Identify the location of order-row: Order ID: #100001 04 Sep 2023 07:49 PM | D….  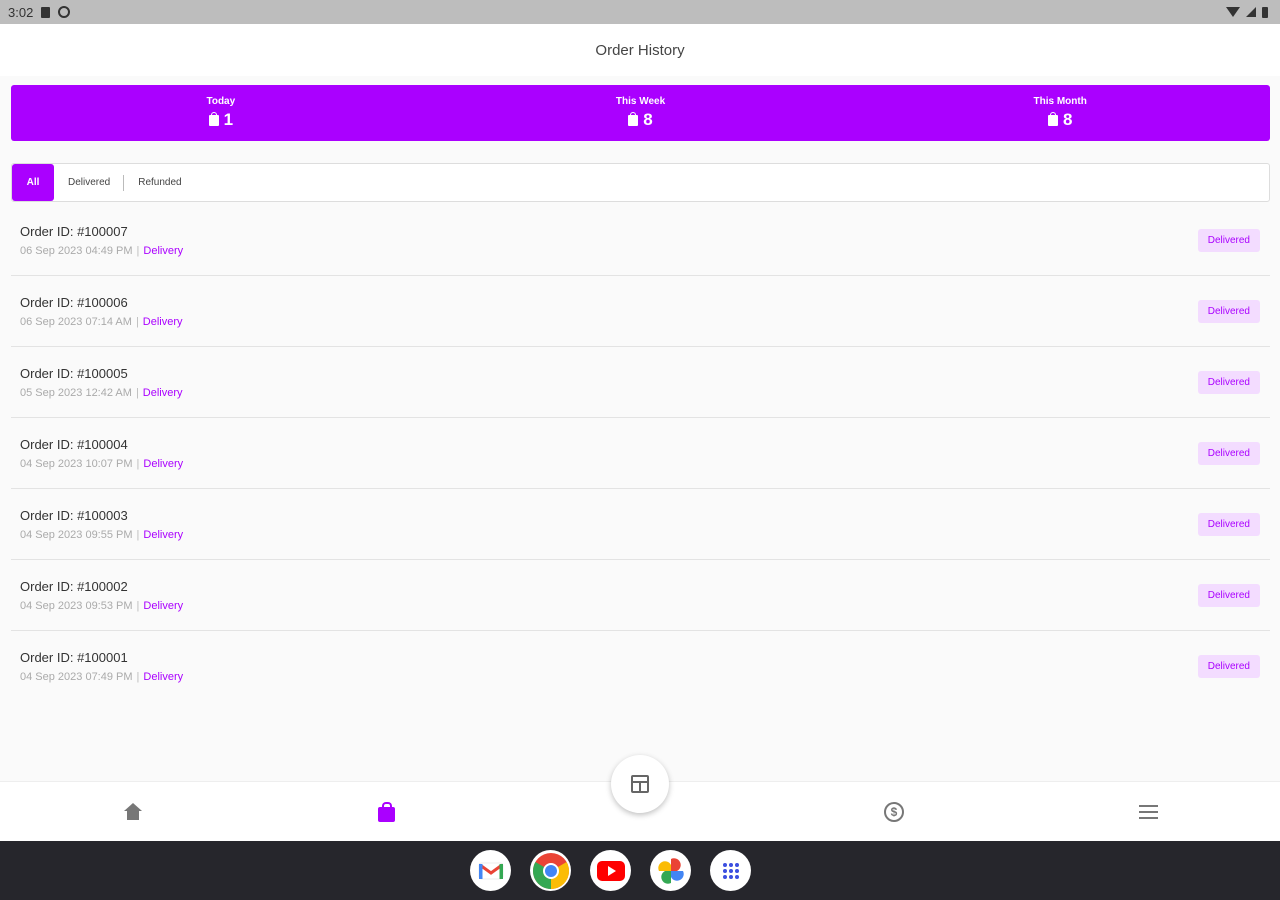
(640, 666).